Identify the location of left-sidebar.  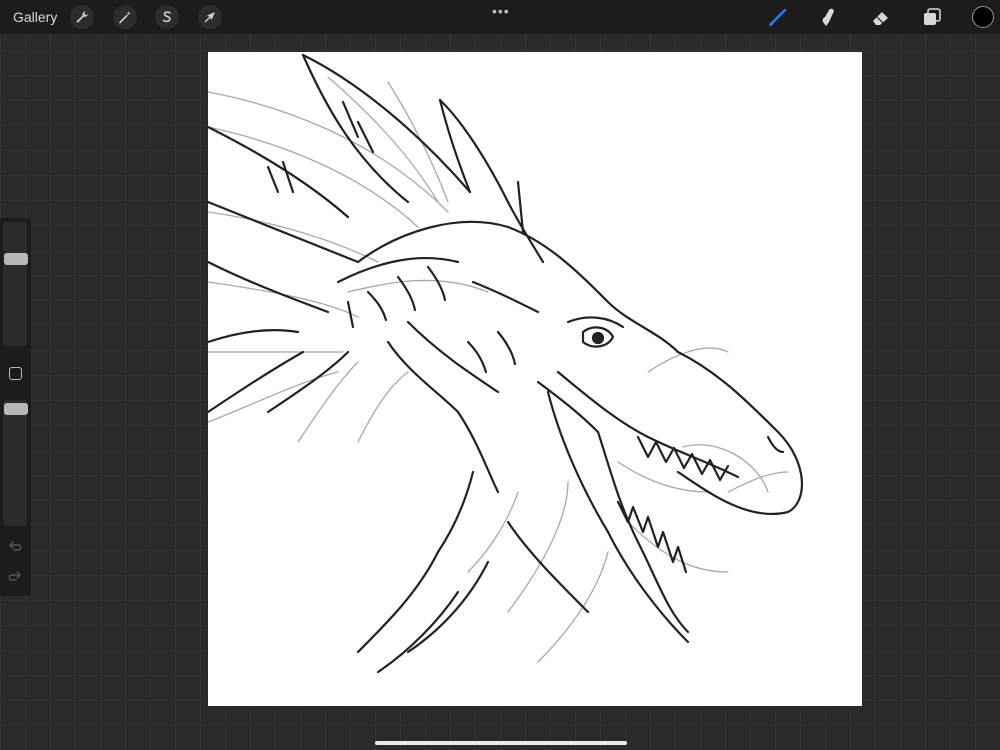
(15, 407).